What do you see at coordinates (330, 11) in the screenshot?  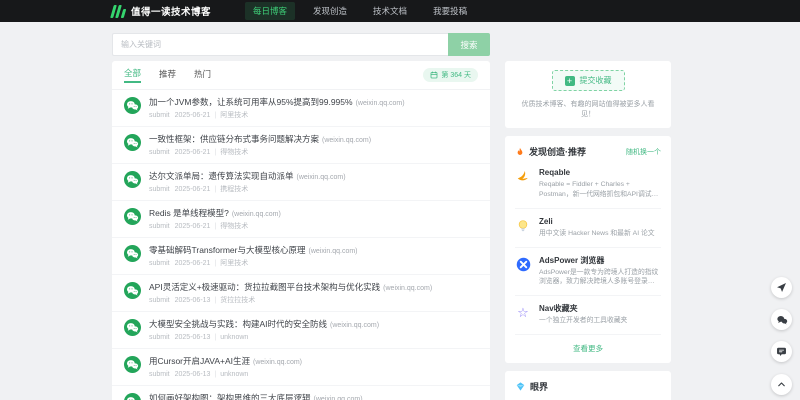 I see `nav-item-discover: 发现创造` at bounding box center [330, 11].